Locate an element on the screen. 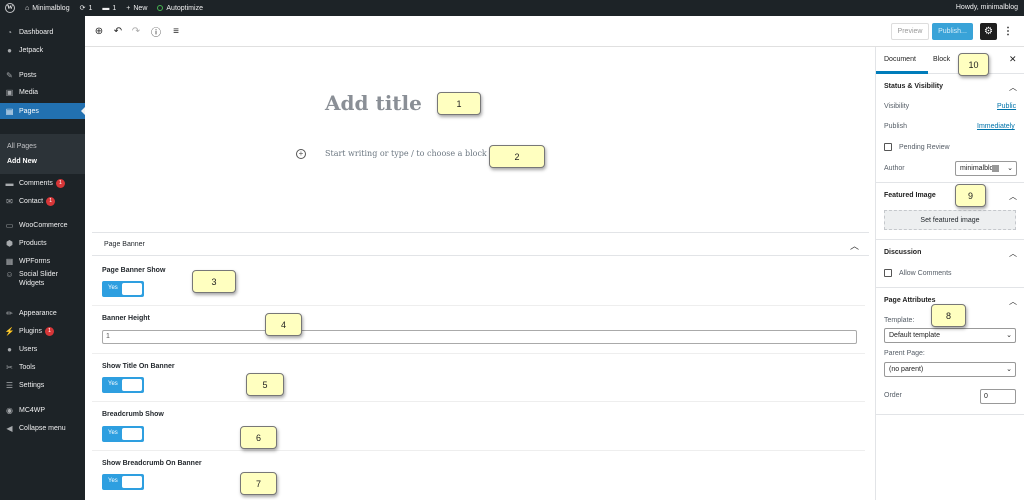  menu-woocommerce: ▭ WooCommerce is located at coordinates (42, 225).